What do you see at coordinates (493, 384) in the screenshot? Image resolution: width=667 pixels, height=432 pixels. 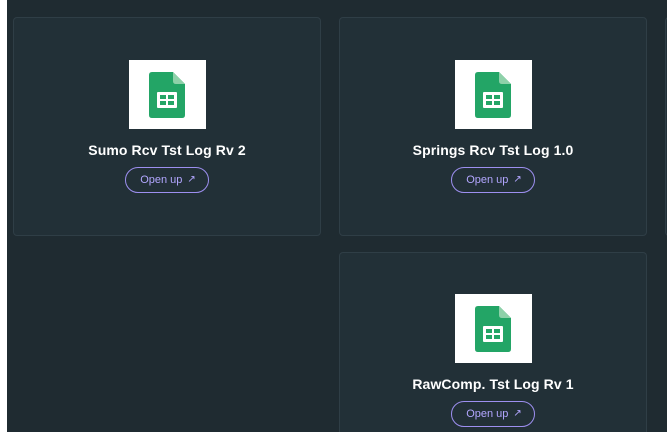 I see `file-title: RawComp. Tst Log Rv 1` at bounding box center [493, 384].